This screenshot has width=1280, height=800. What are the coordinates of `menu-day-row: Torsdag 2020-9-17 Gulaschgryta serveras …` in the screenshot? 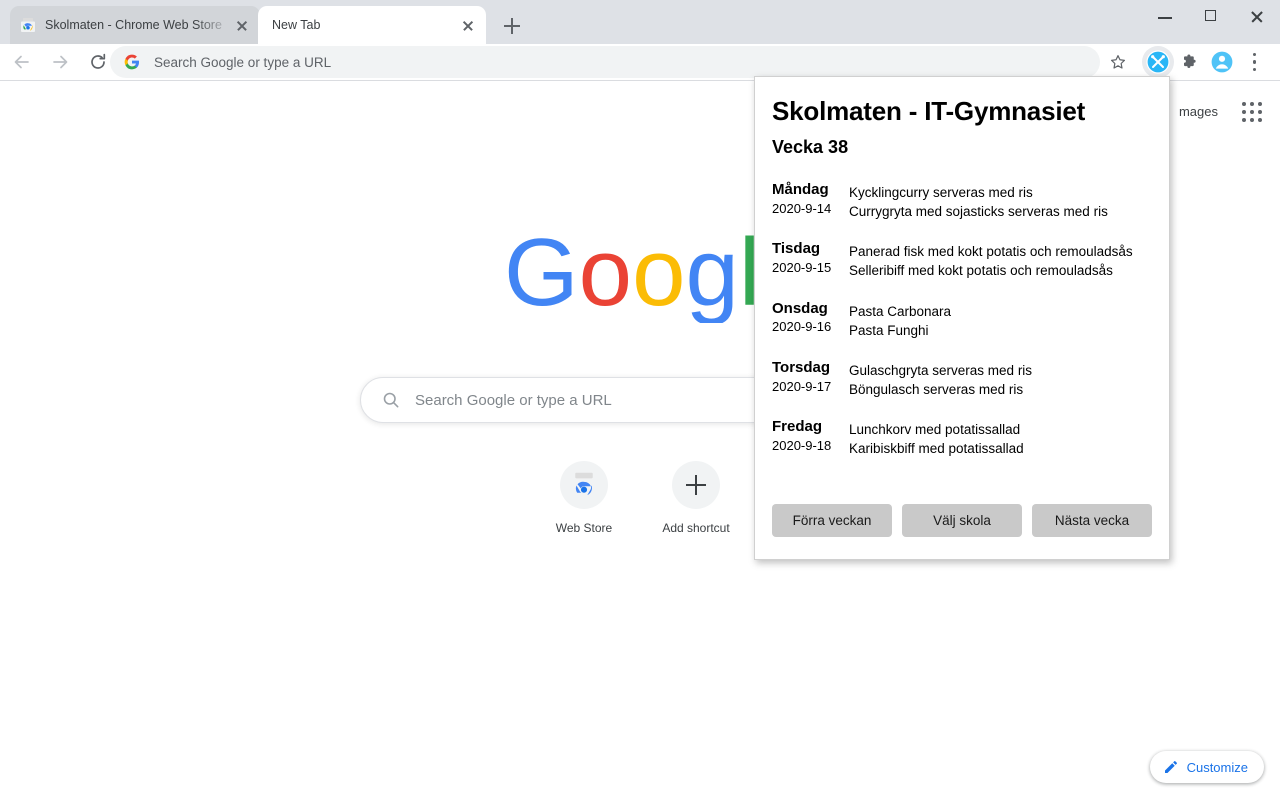 It's located at (962, 378).